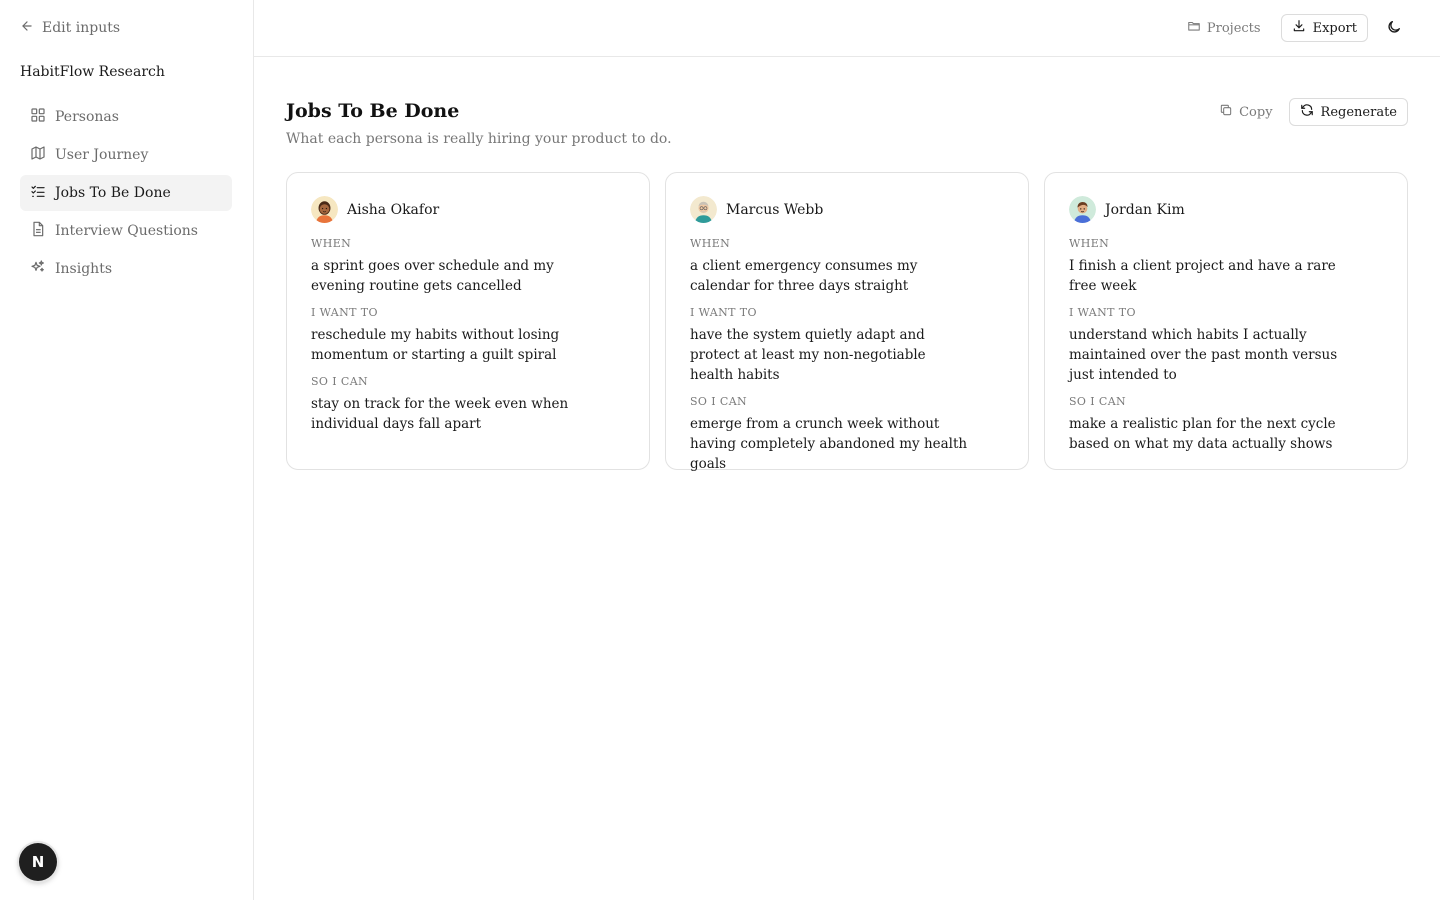  What do you see at coordinates (1233, 28) in the screenshot?
I see `projects-label: Projects` at bounding box center [1233, 28].